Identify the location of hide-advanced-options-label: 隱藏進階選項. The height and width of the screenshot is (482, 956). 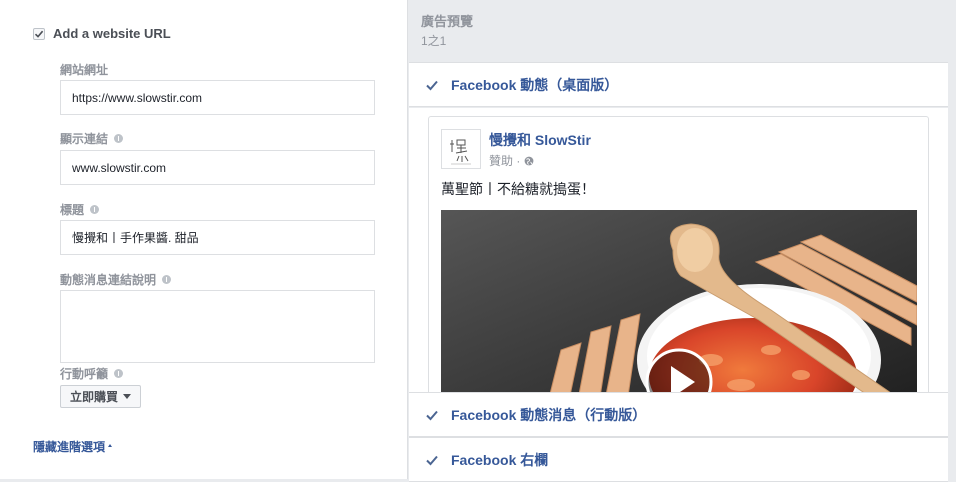
(69, 447).